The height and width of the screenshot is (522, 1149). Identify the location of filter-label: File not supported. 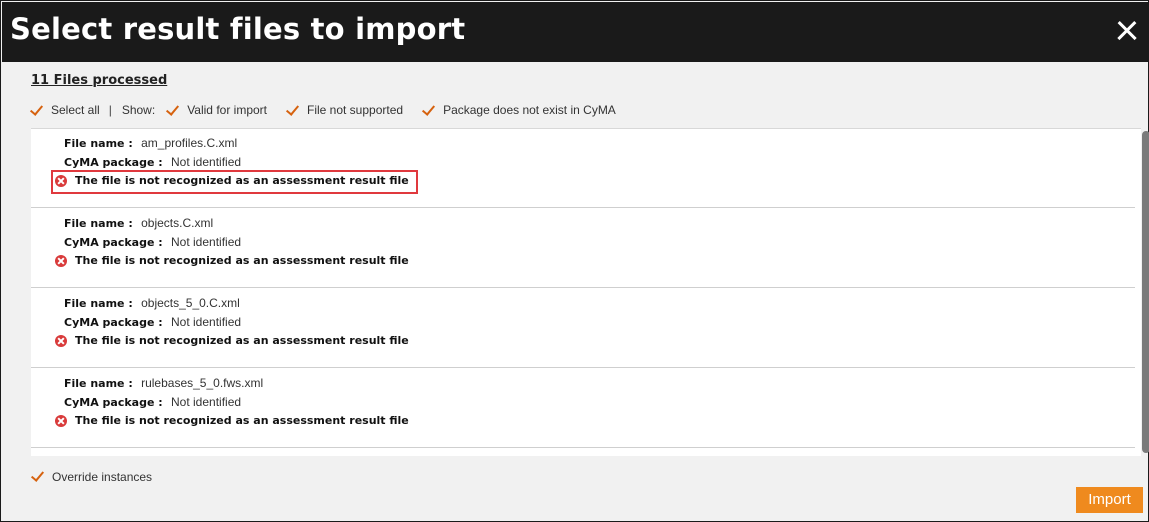
(355, 110).